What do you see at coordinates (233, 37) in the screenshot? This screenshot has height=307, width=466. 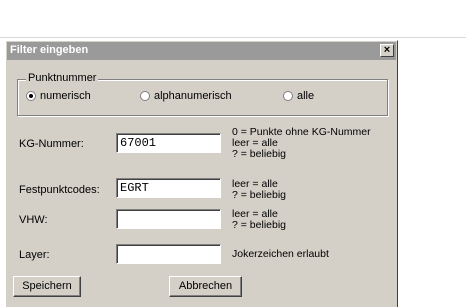 I see `page-top-divider` at bounding box center [233, 37].